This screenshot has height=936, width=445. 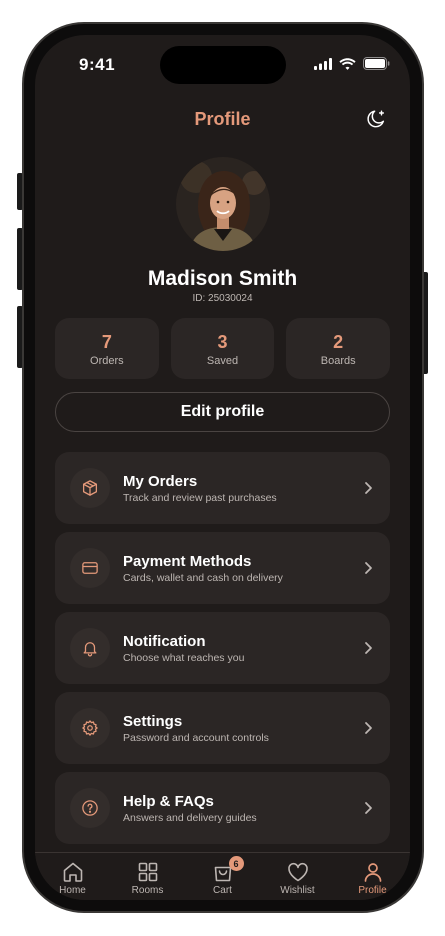 I want to click on stat-orders: 7 Orders, so click(x=107, y=348).